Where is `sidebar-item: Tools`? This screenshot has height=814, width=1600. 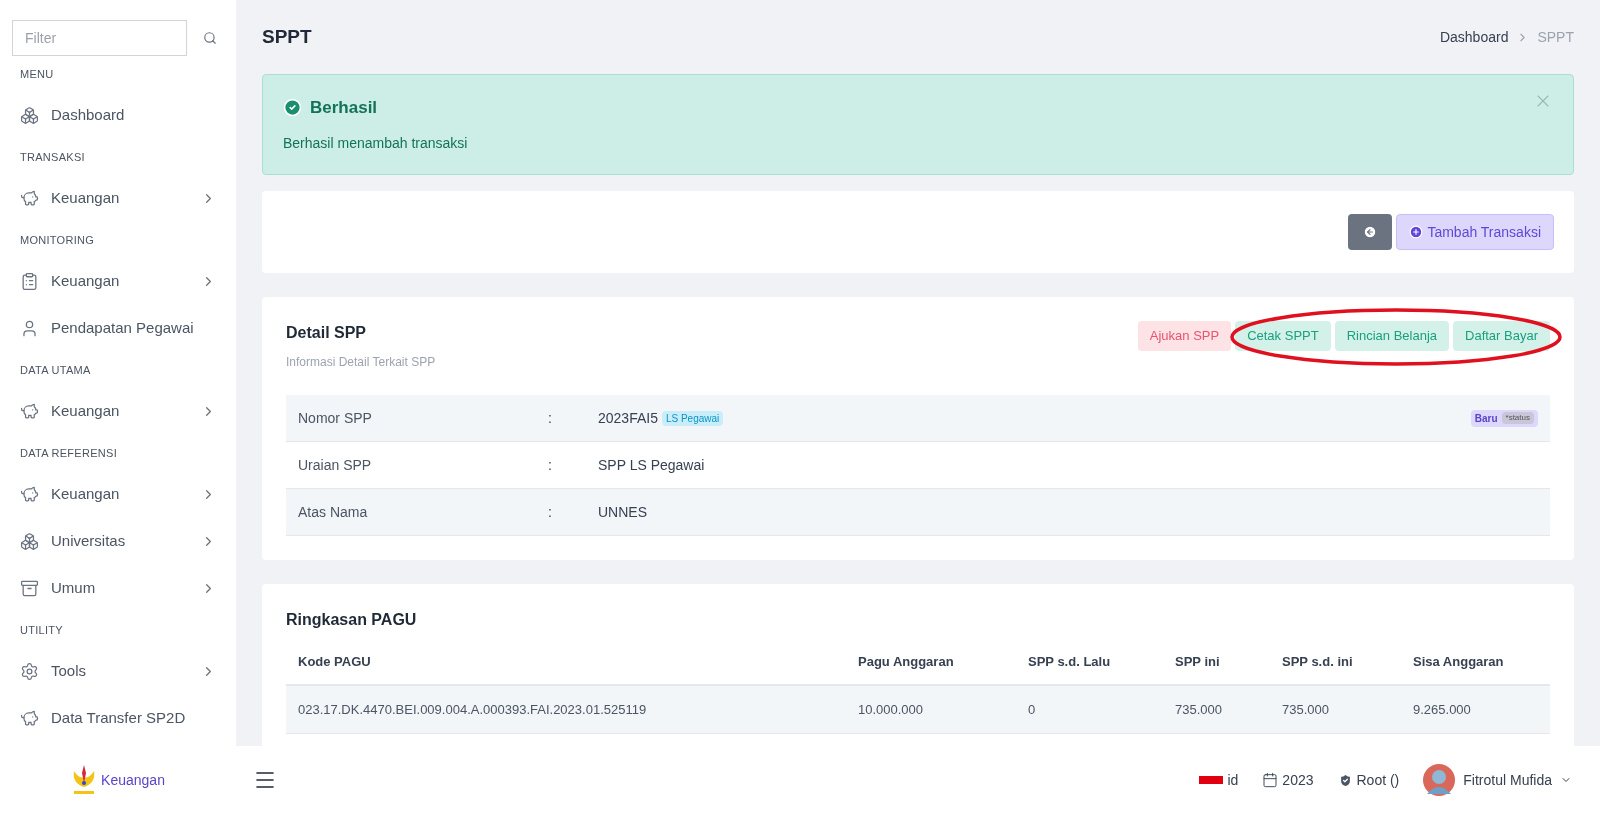
sidebar-item: Tools is located at coordinates (118, 671).